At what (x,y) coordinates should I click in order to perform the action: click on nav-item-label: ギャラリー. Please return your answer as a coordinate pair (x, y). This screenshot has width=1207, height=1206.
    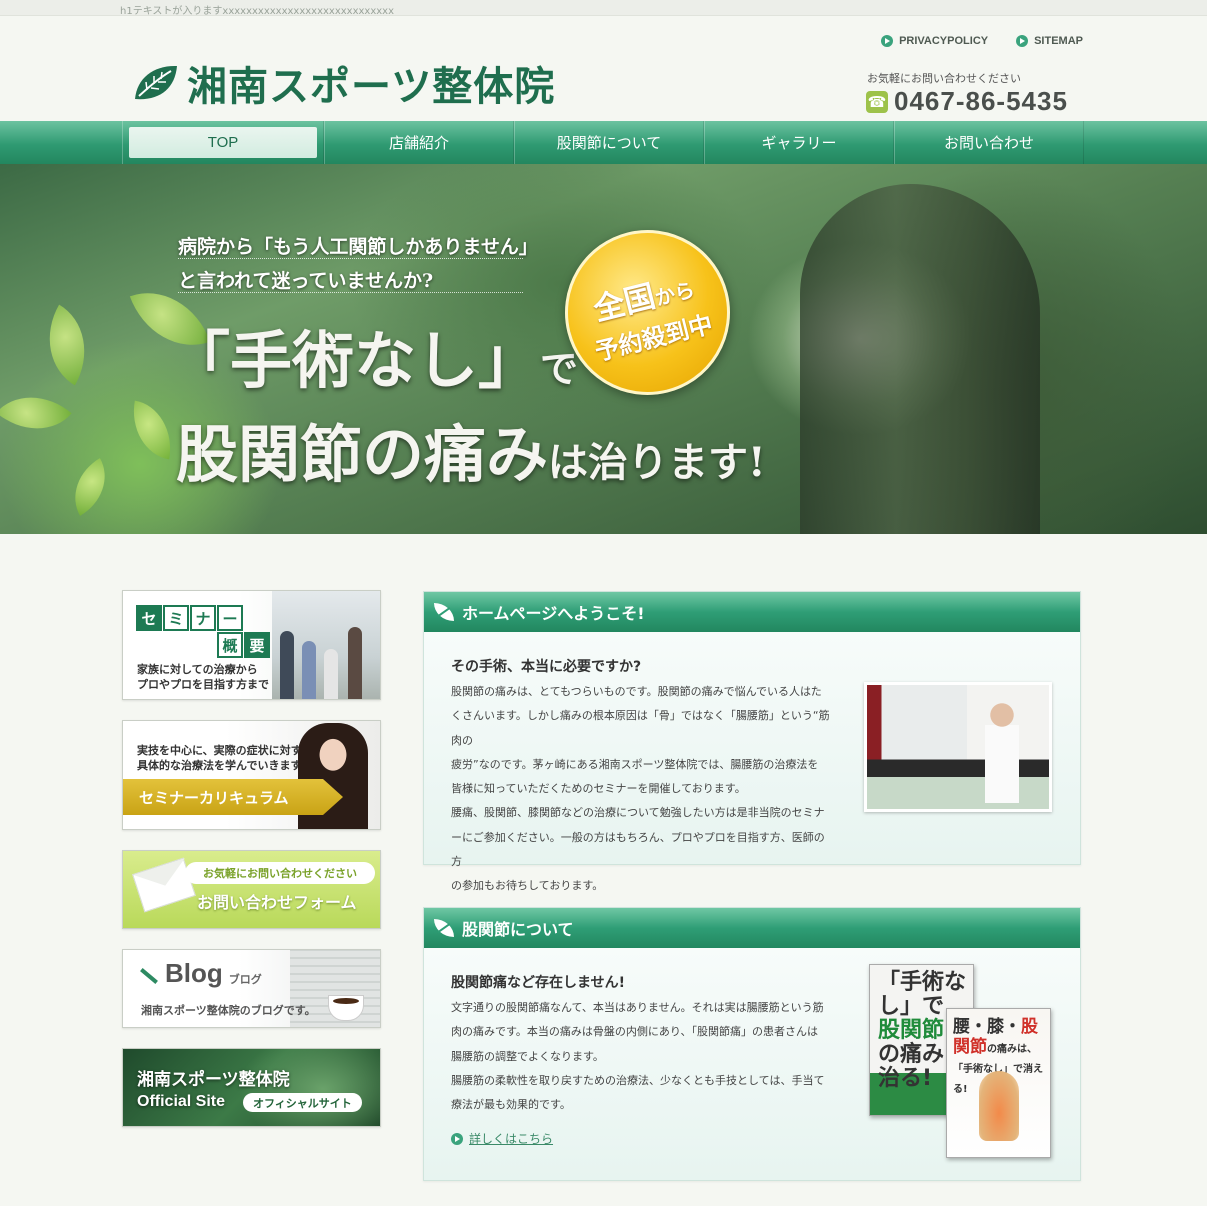
    Looking at the image, I should click on (799, 143).